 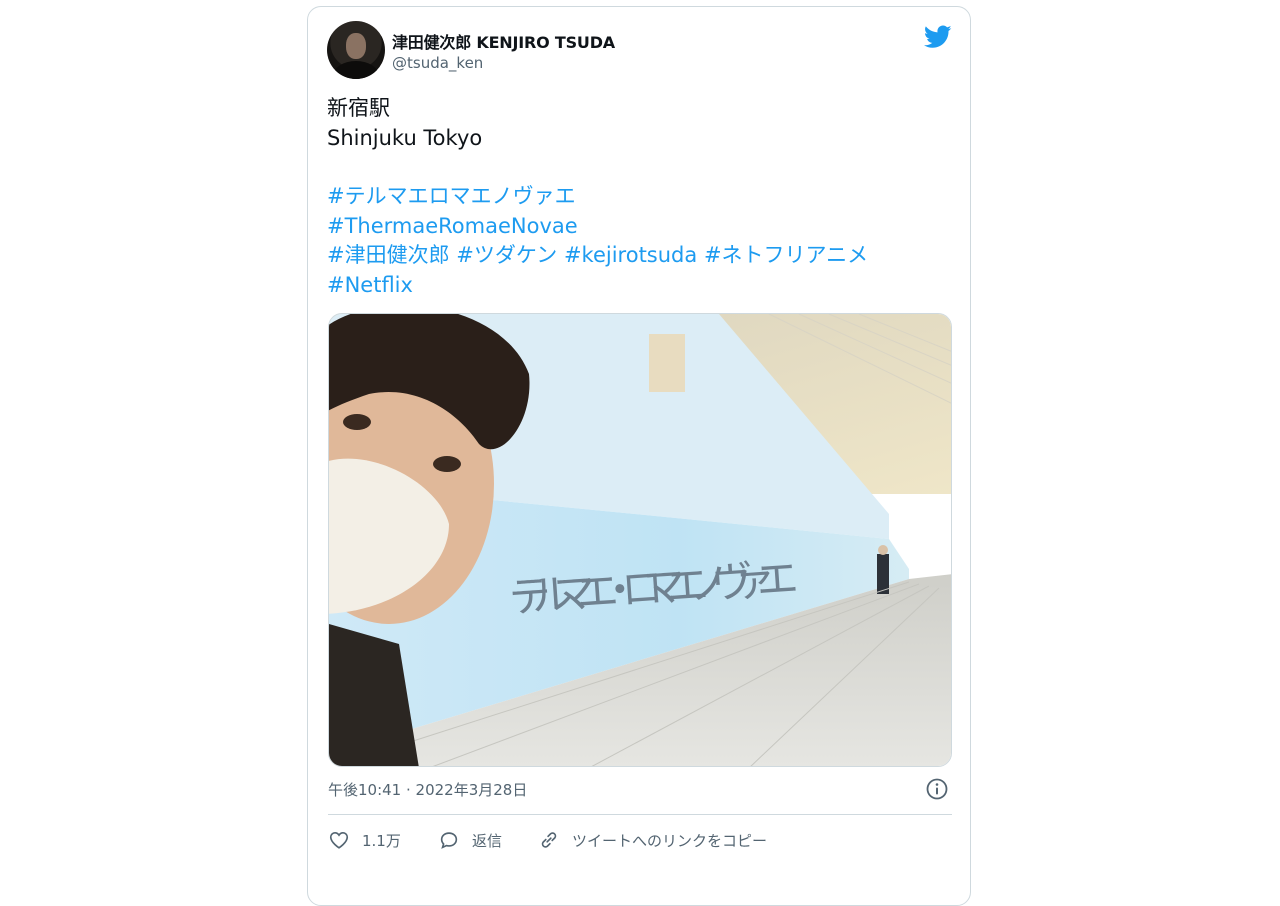 I want to click on author-display-name: 津田健次郎 KENJIRO TSUDA, so click(x=503, y=41).